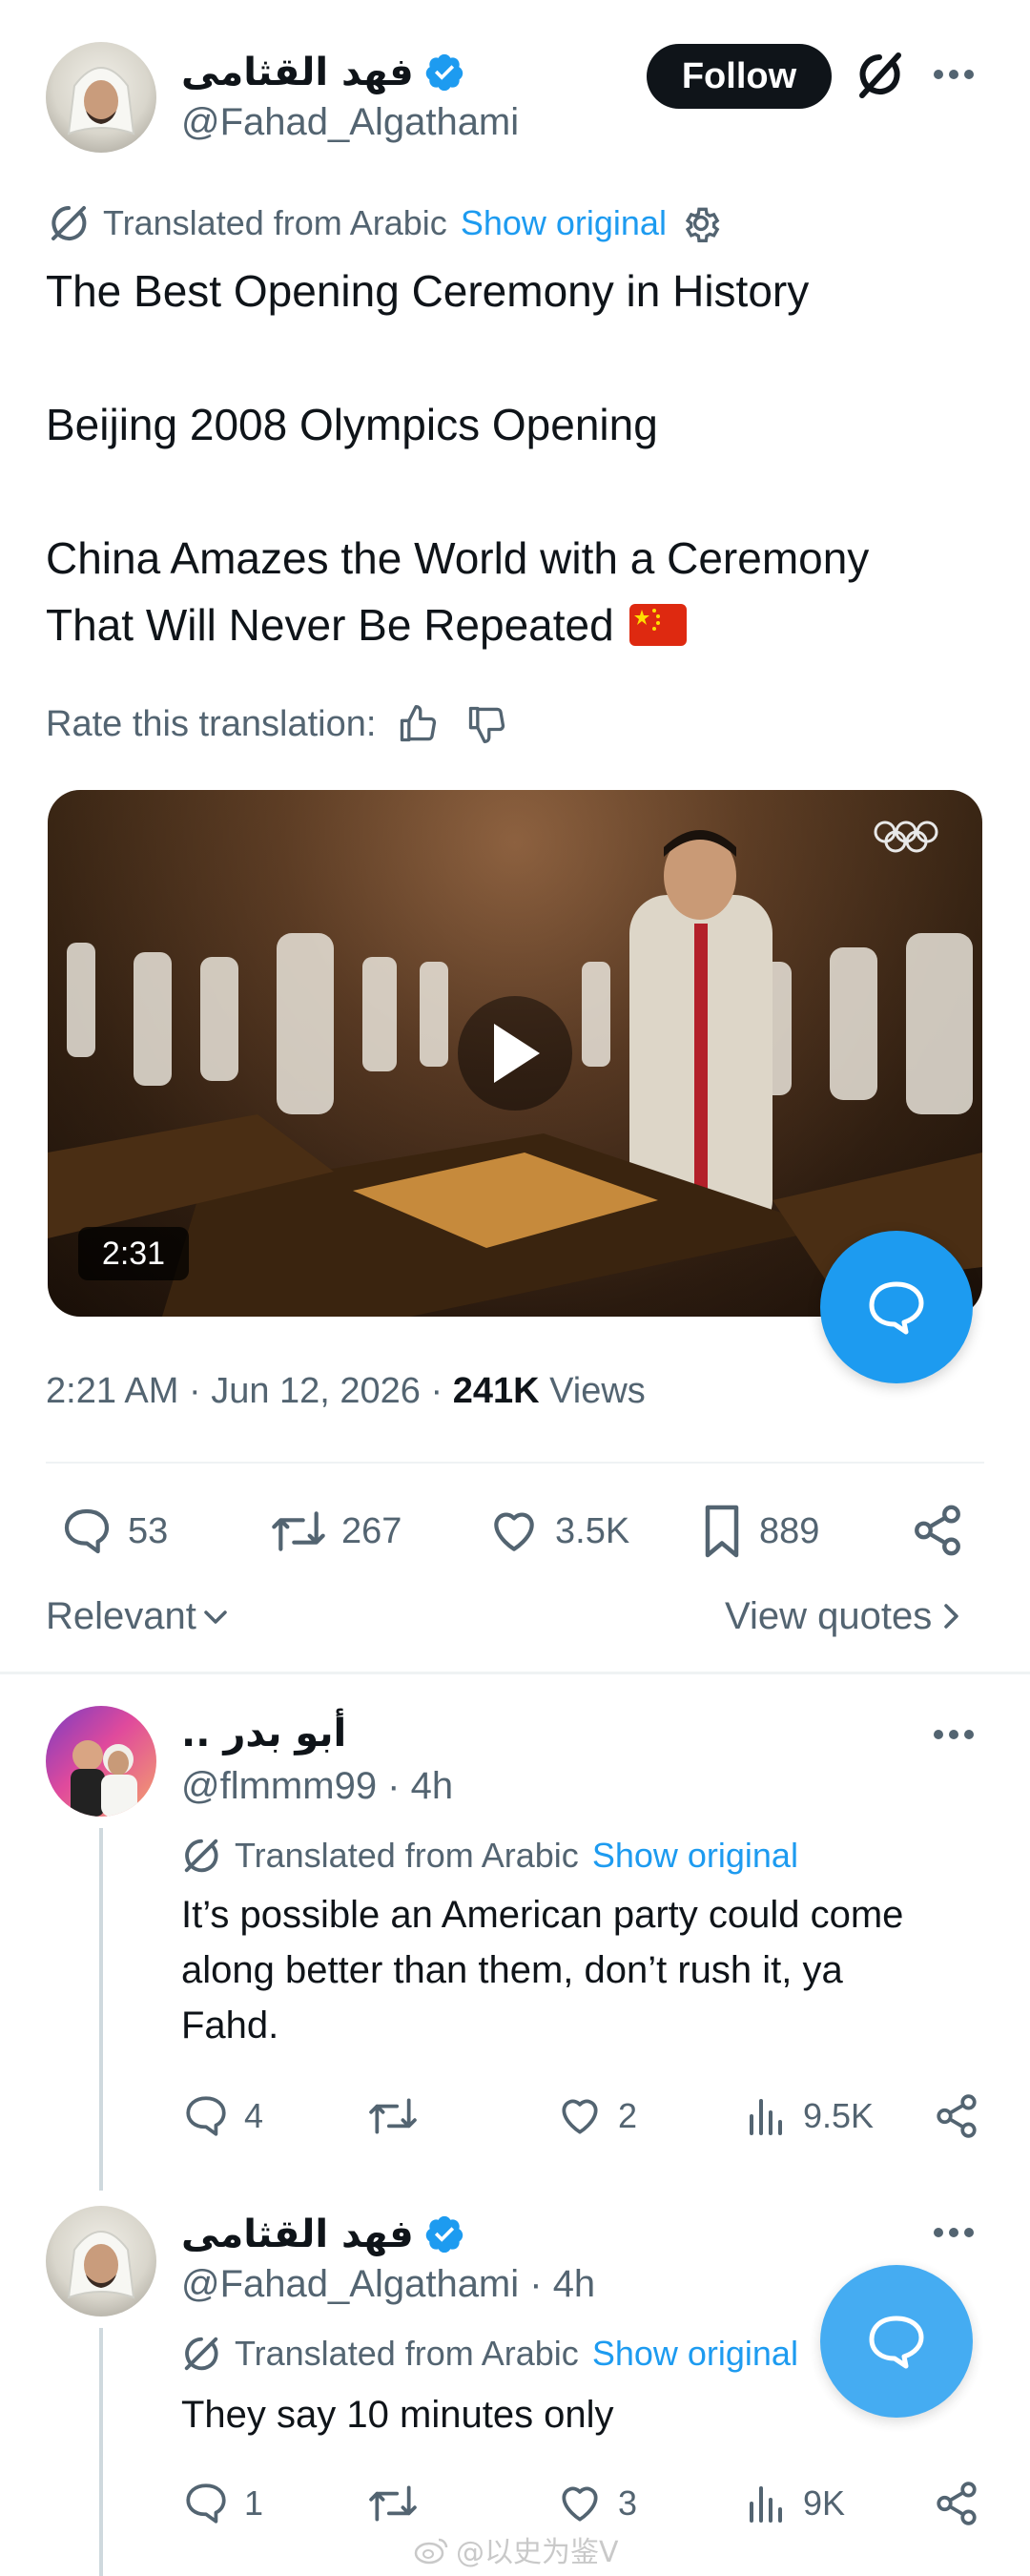  I want to click on like-count: 3.5K, so click(592, 1530).